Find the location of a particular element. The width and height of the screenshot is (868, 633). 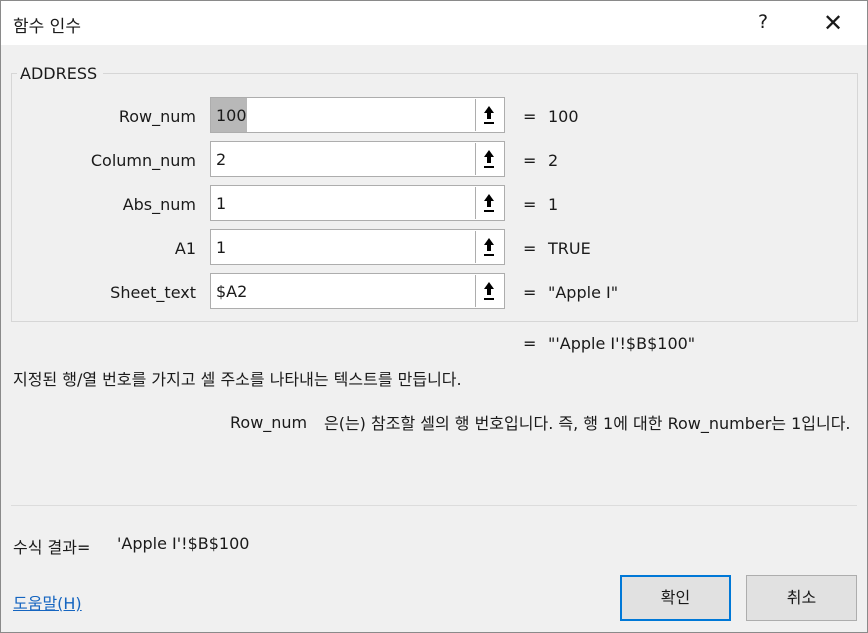

arg-result-column-num: 2 is located at coordinates (553, 160).